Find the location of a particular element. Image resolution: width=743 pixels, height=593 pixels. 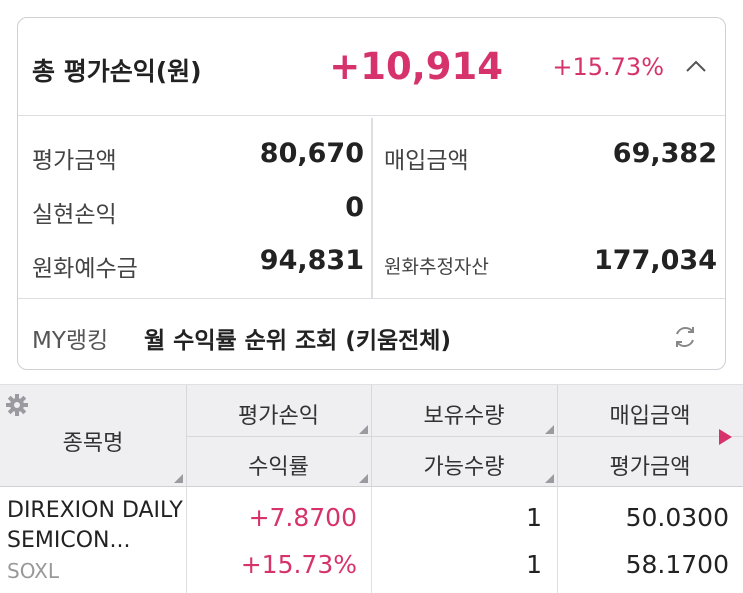

row-rate: +15.73% is located at coordinates (298, 564).